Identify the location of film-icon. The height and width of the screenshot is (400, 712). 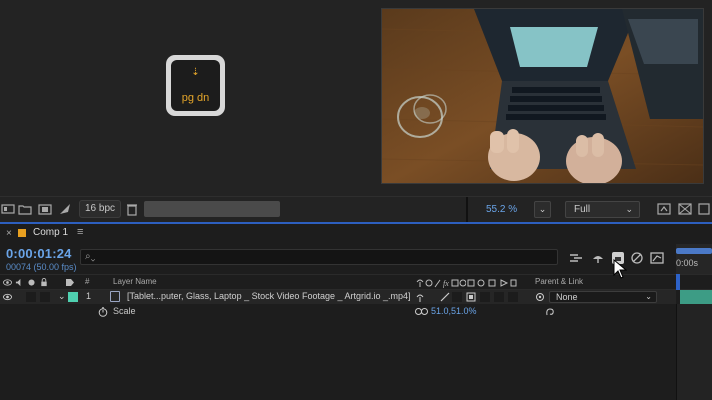
(45, 209).